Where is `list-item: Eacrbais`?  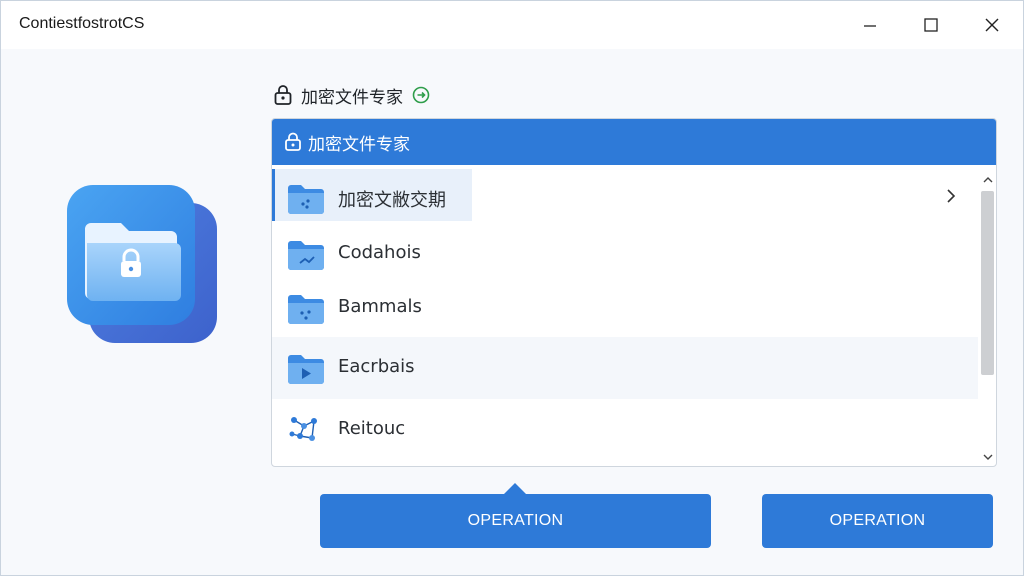
list-item: Eacrbais is located at coordinates (625, 368).